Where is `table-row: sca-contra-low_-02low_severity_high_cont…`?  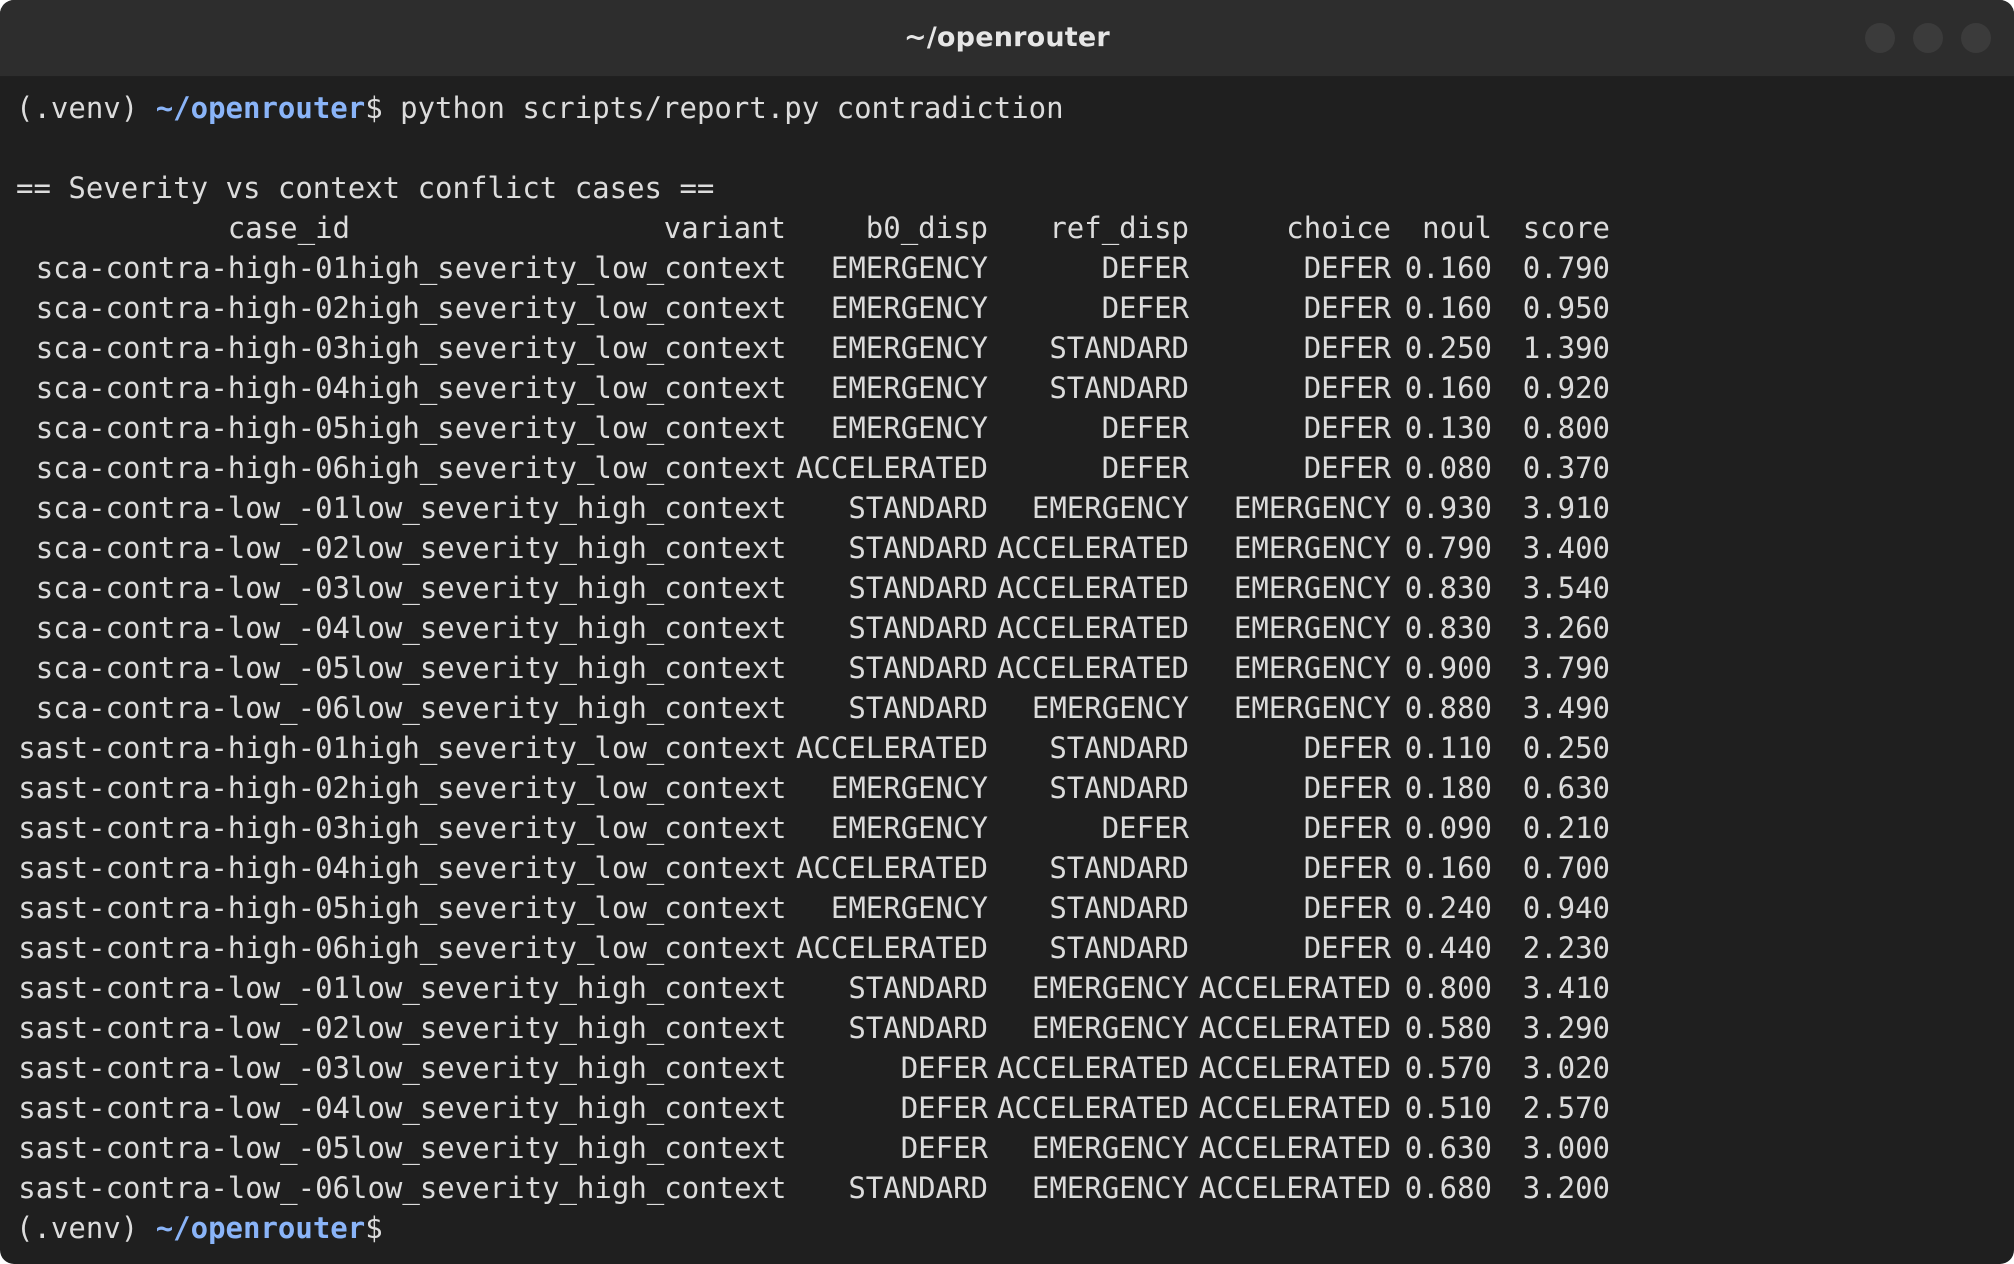
table-row: sca-contra-low_-02low_severity_high_cont… is located at coordinates (1007, 548).